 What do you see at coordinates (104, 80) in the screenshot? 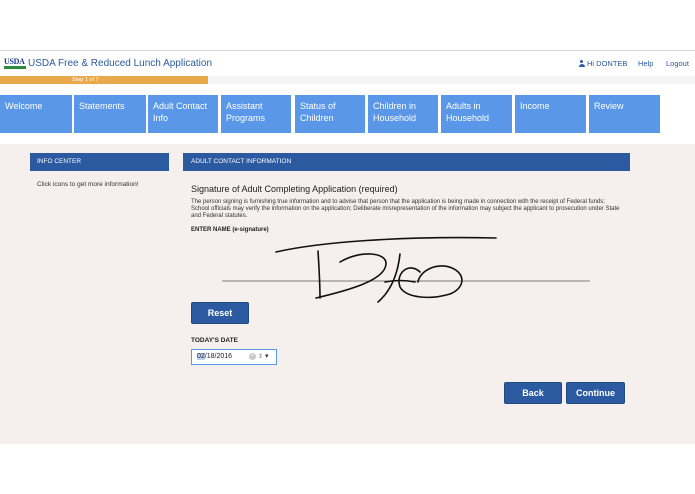
I see `progress-bar-fill` at bounding box center [104, 80].